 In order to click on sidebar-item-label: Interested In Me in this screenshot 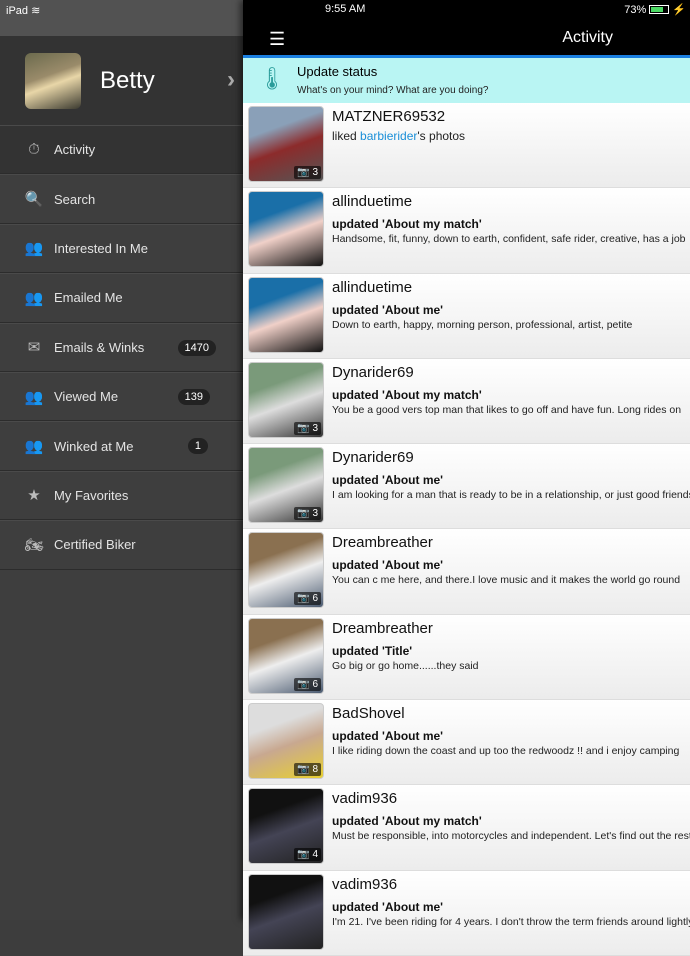, I will do `click(101, 248)`.